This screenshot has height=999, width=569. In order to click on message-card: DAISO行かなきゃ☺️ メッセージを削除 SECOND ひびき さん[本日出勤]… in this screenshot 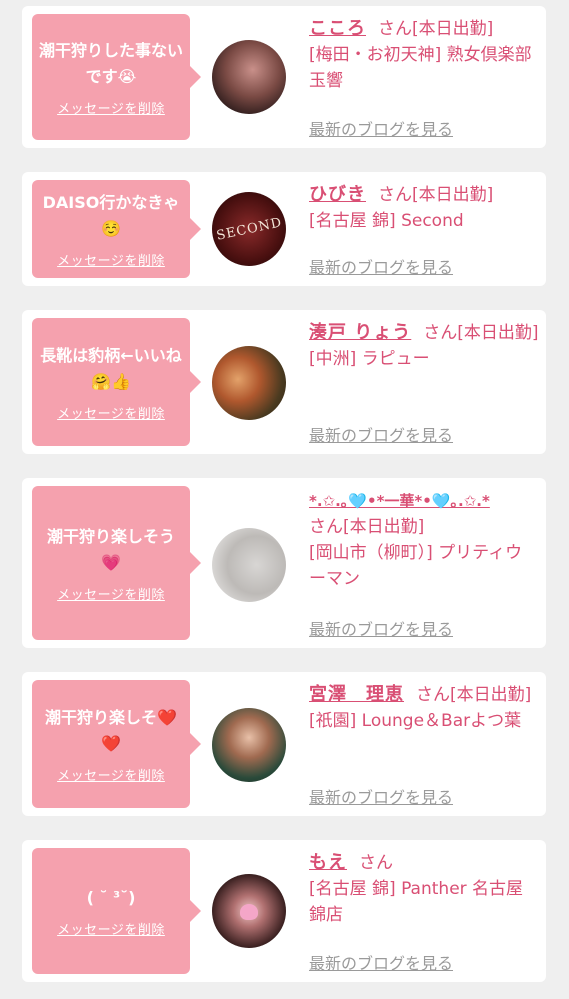, I will do `click(284, 229)`.